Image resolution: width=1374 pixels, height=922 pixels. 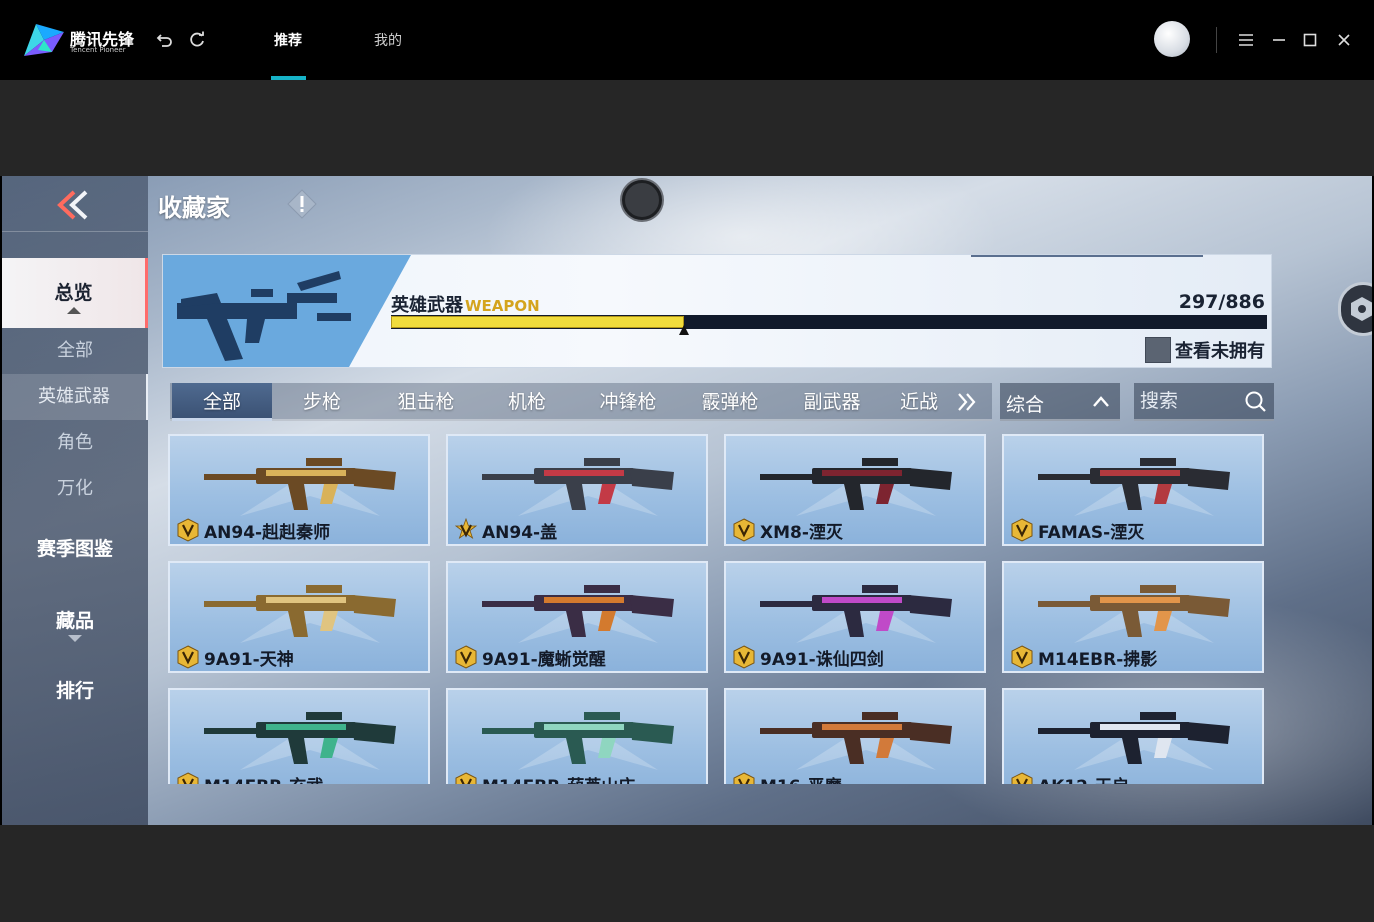 What do you see at coordinates (1279, 40) in the screenshot?
I see `minimize-icon` at bounding box center [1279, 40].